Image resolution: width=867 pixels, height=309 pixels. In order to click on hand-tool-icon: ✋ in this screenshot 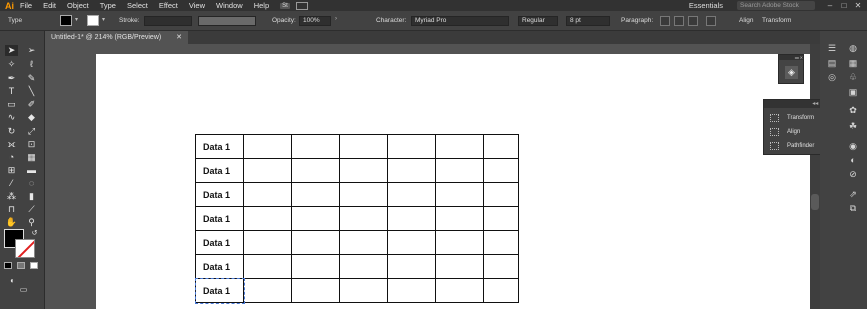, I will do `click(11, 222)`.